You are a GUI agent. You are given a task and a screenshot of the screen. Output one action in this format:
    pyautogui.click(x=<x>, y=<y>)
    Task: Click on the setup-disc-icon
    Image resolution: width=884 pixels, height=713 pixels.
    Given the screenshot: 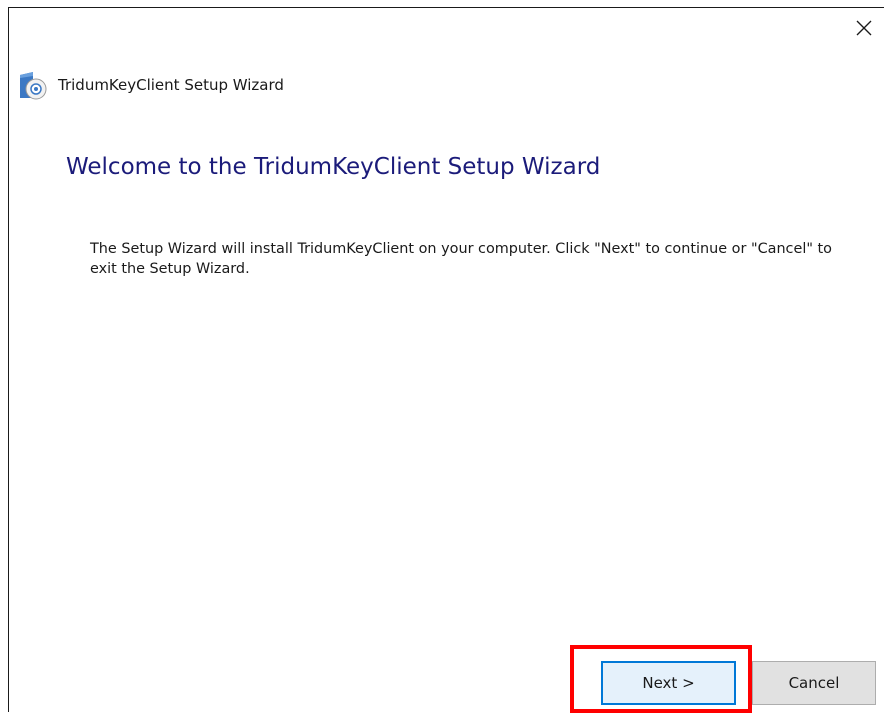 What is the action you would take?
    pyautogui.click(x=33, y=86)
    